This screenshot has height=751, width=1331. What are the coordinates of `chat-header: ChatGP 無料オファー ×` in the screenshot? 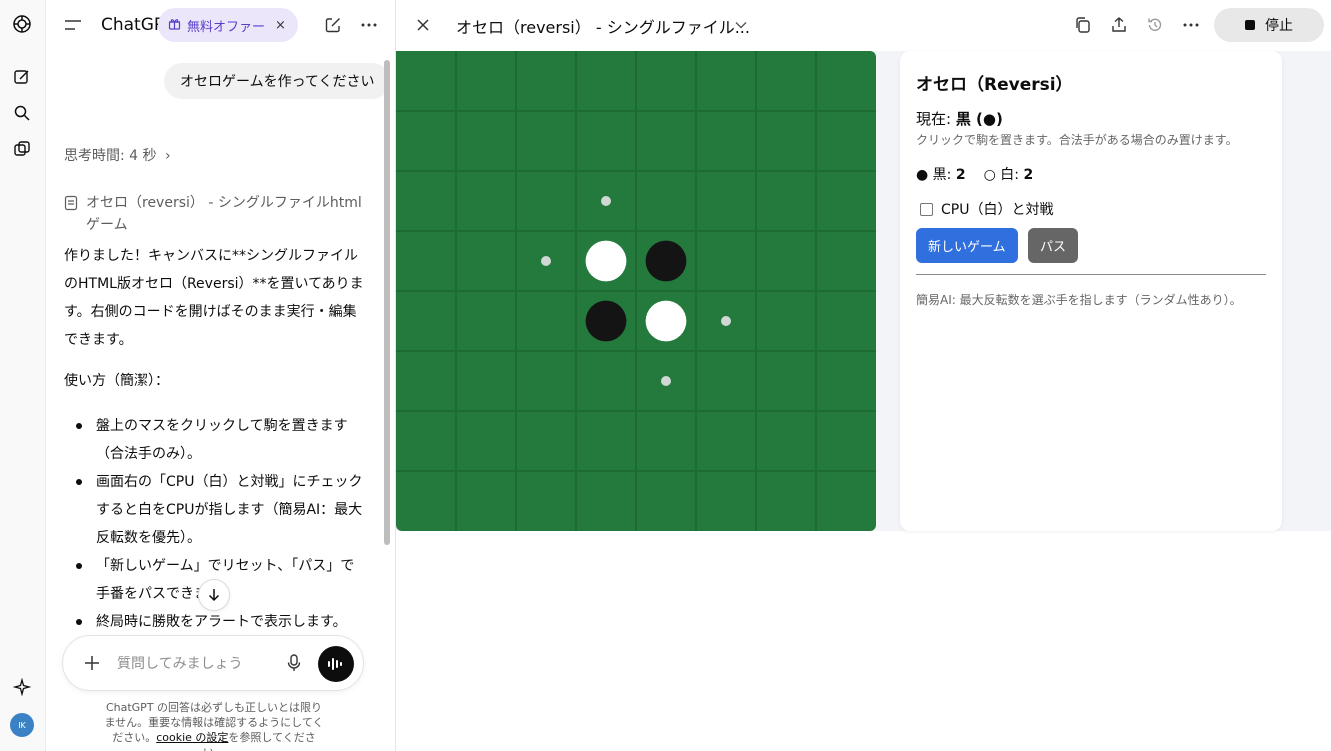 It's located at (220, 25).